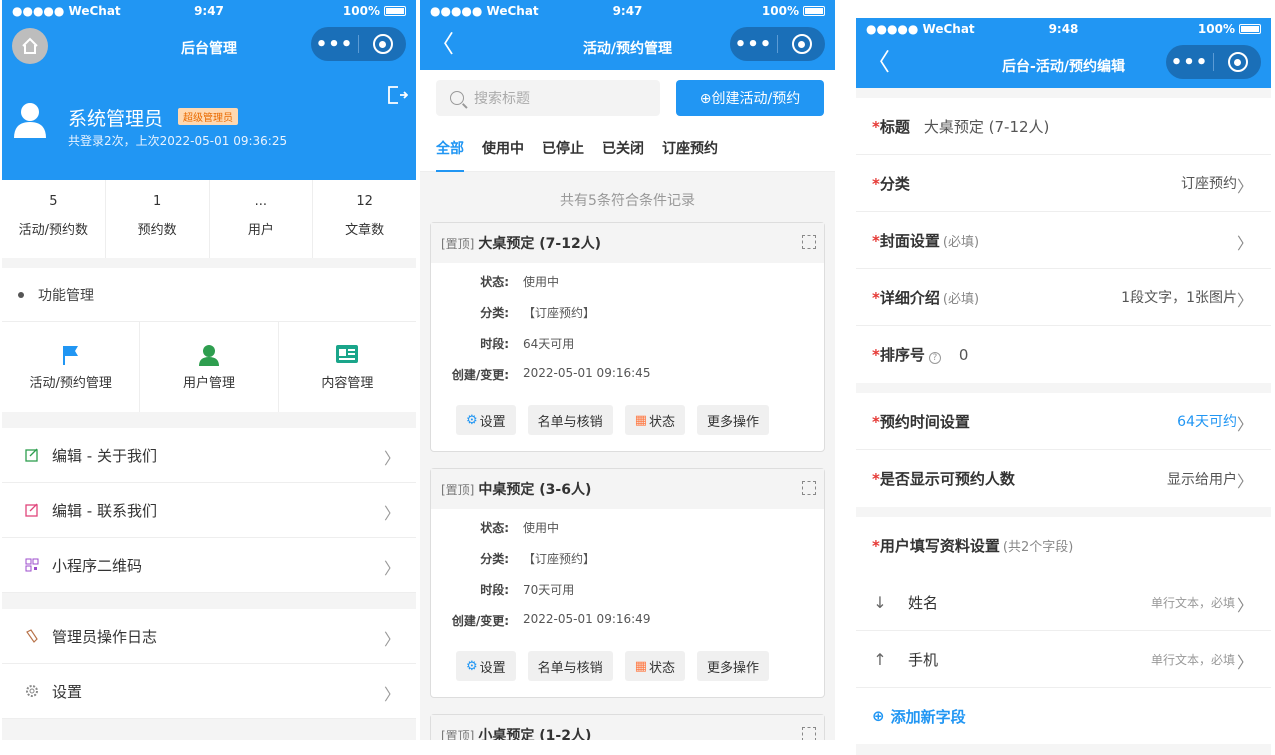 This screenshot has height=755, width=1275. What do you see at coordinates (1063, 421) in the screenshot?
I see `booking-time-field: *预约时间设置 64天可约〉` at bounding box center [1063, 421].